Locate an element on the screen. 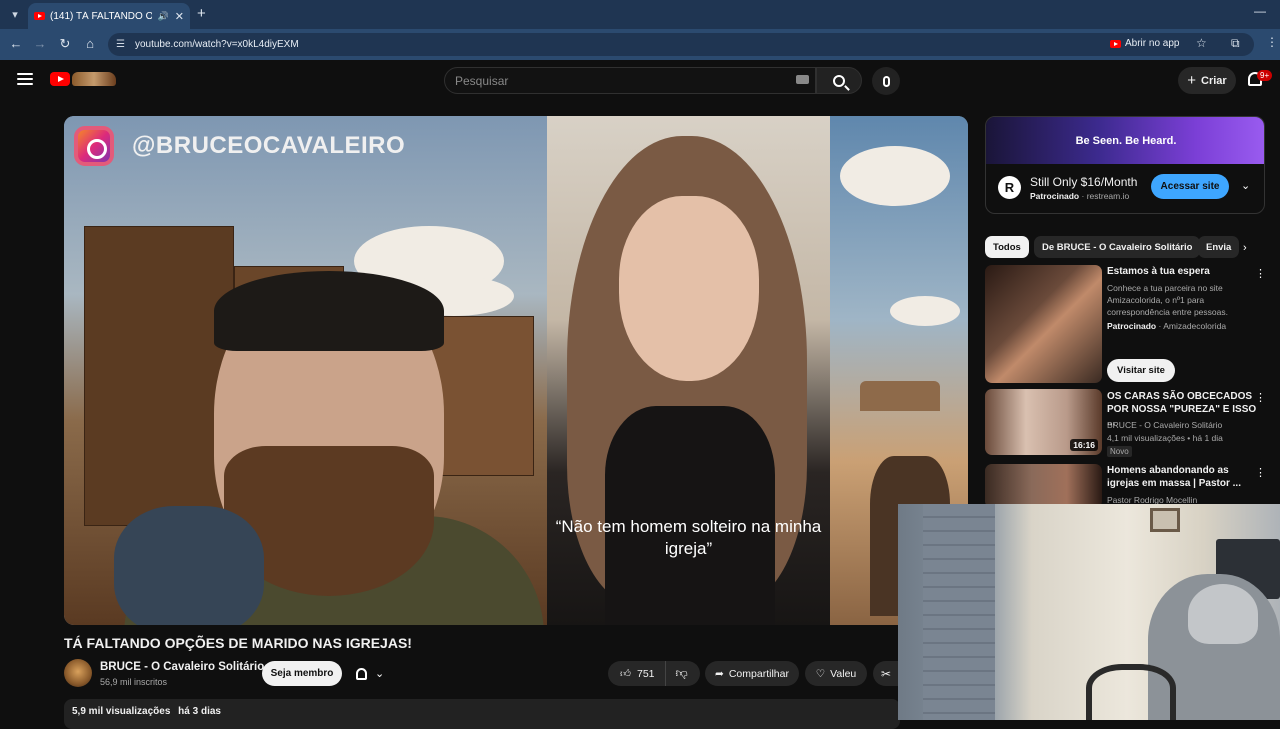  url-field: ☰ youtube.com/watch?v=x0kL4diyEXM is located at coordinates (681, 44).